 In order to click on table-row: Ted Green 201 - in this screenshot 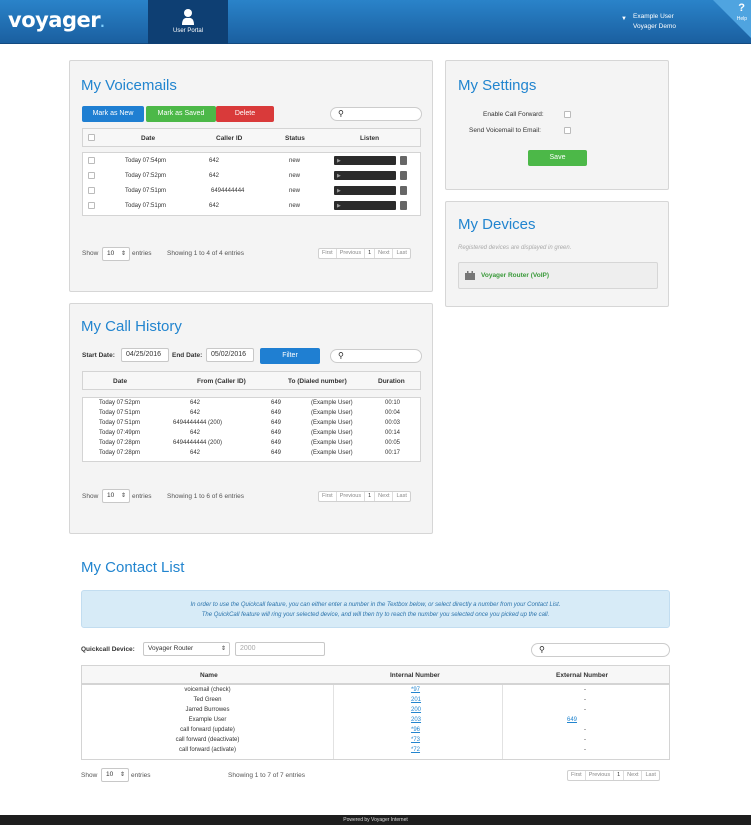, I will do `click(375, 702)`.